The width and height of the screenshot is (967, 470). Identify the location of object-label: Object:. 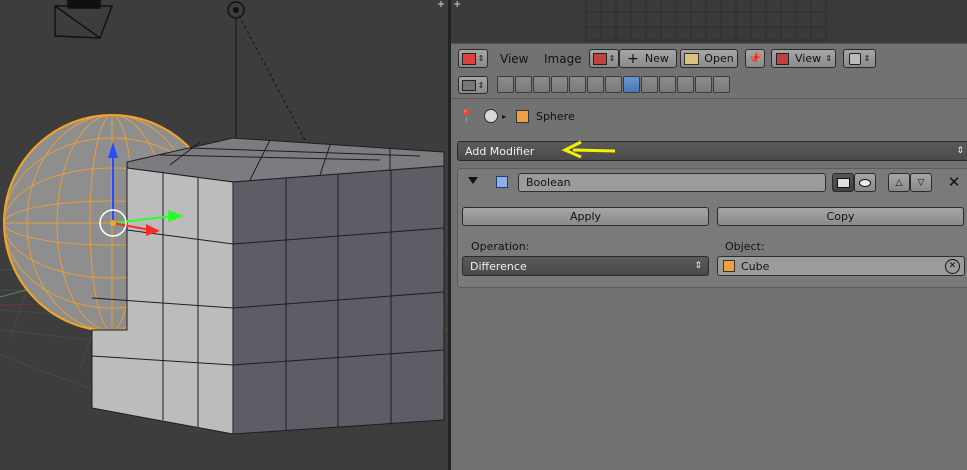
(745, 246).